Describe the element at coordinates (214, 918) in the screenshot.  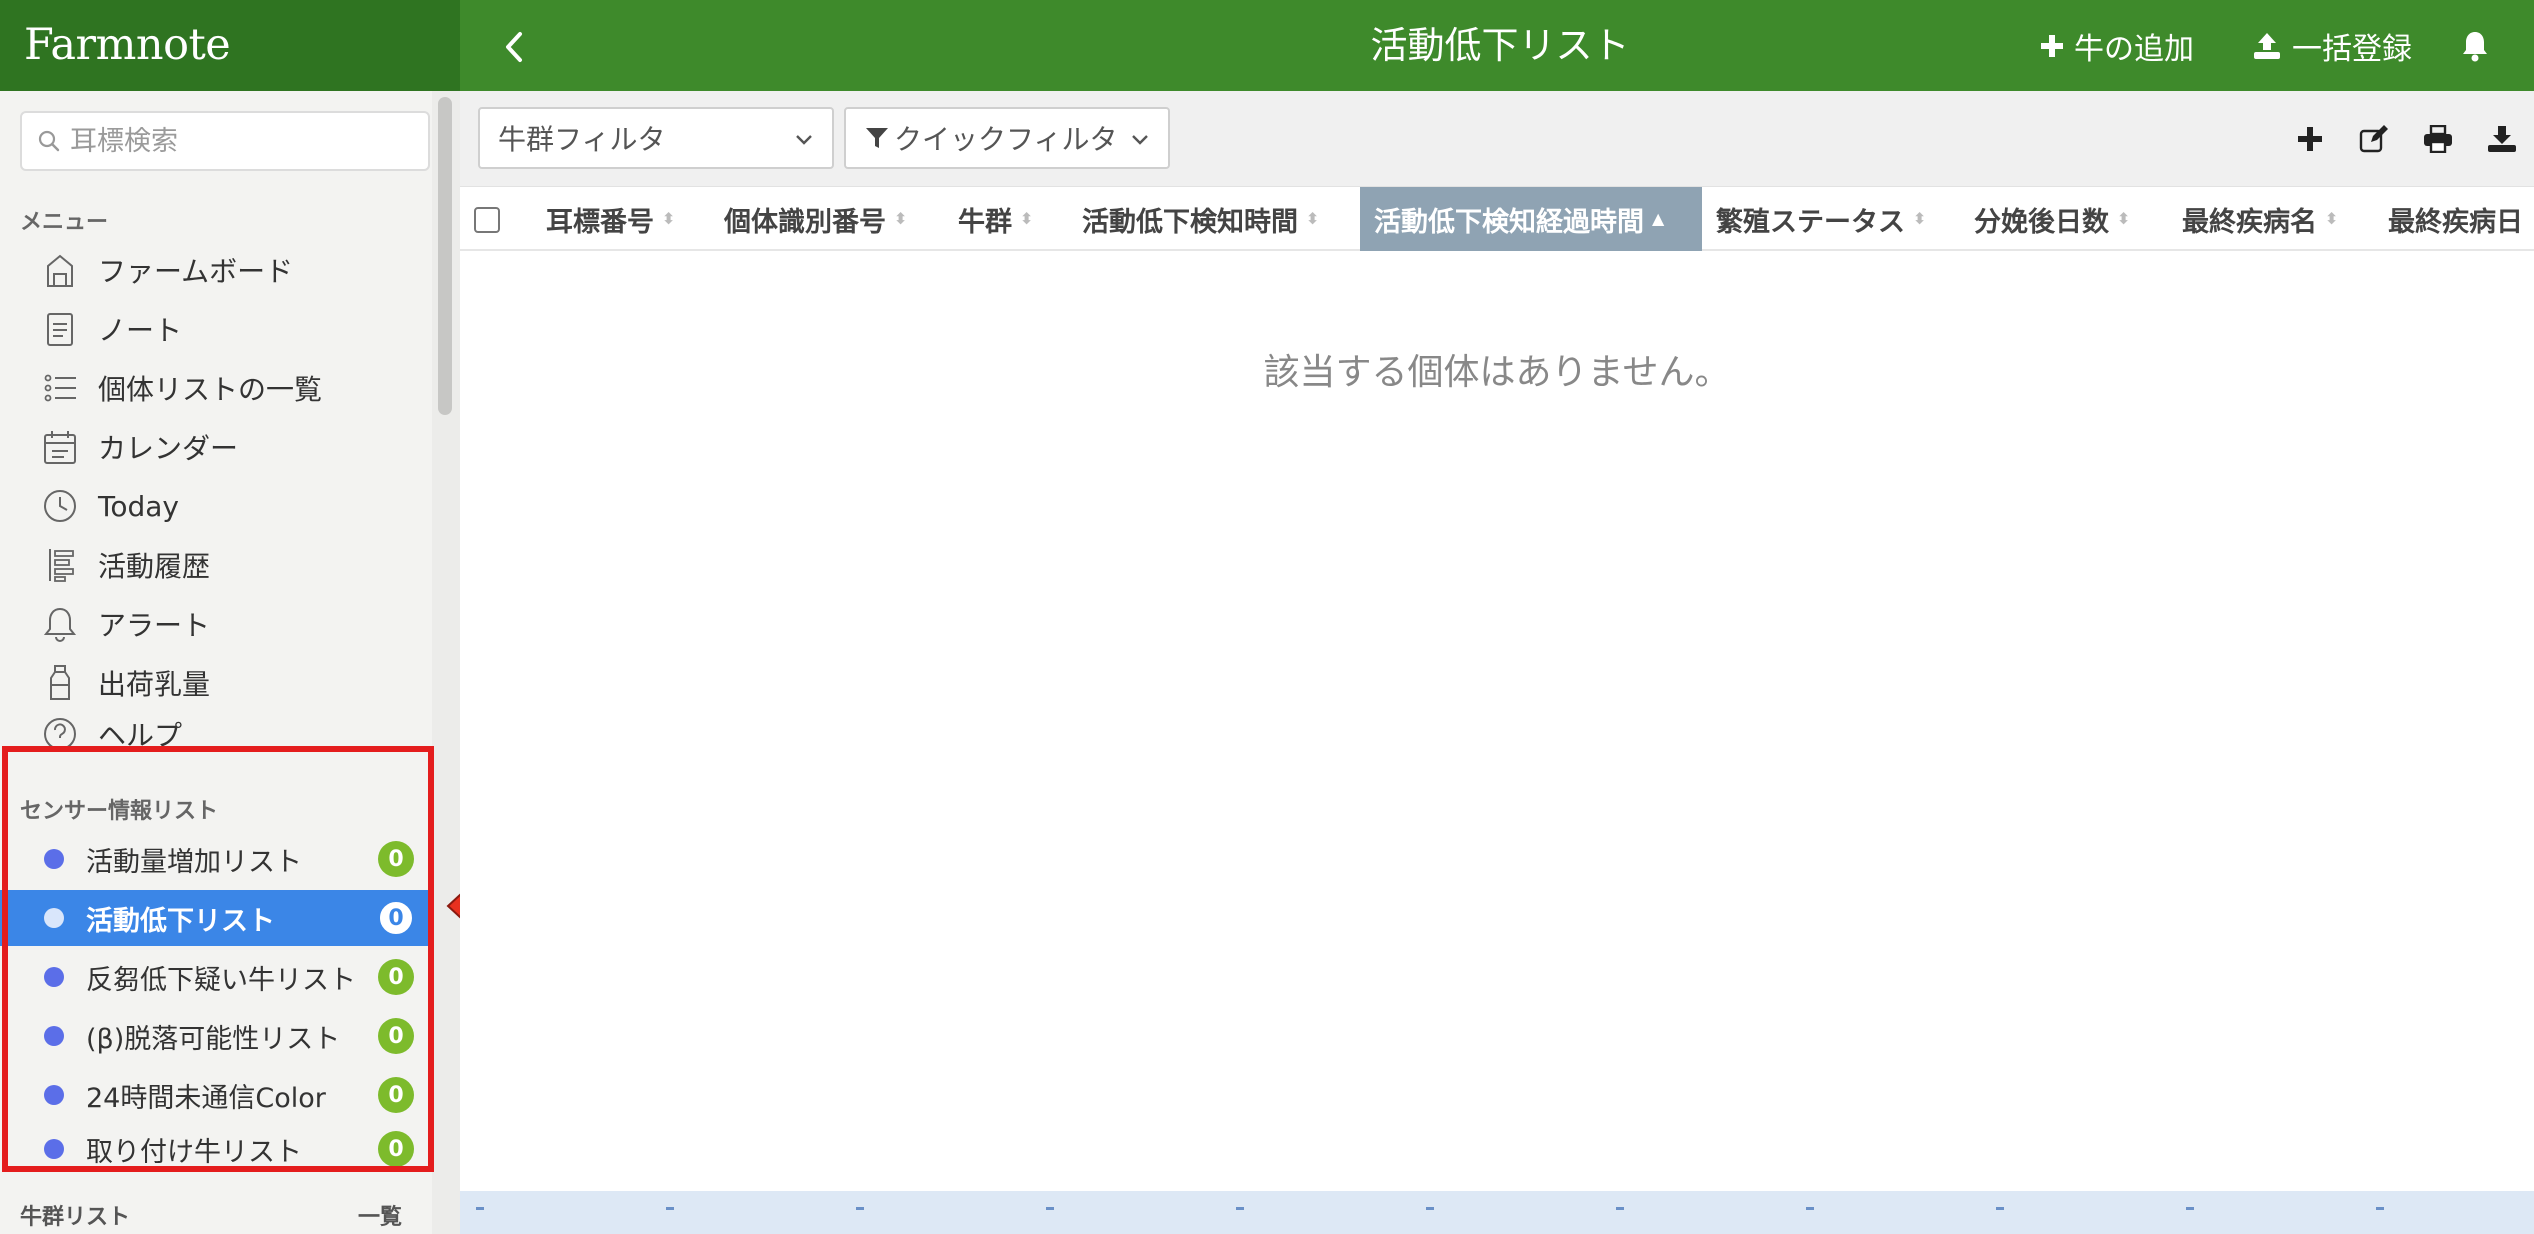
I see `sensor-item-activity-decrease: 活動低下リスト 0` at that location.